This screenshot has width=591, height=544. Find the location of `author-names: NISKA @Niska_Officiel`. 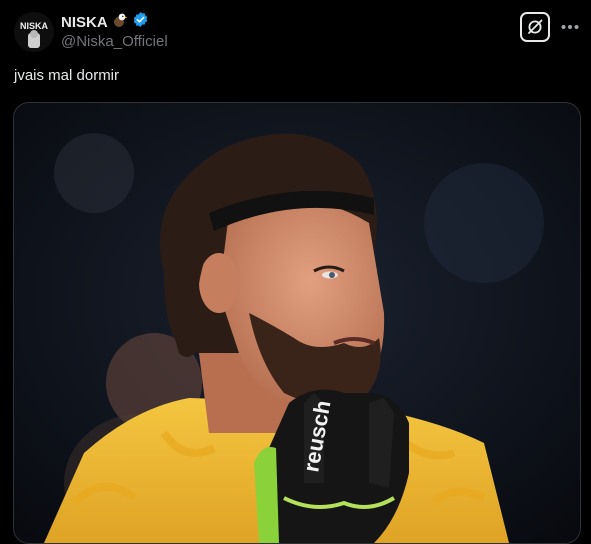

author-names: NISKA @Niska_Officiel is located at coordinates (114, 31).